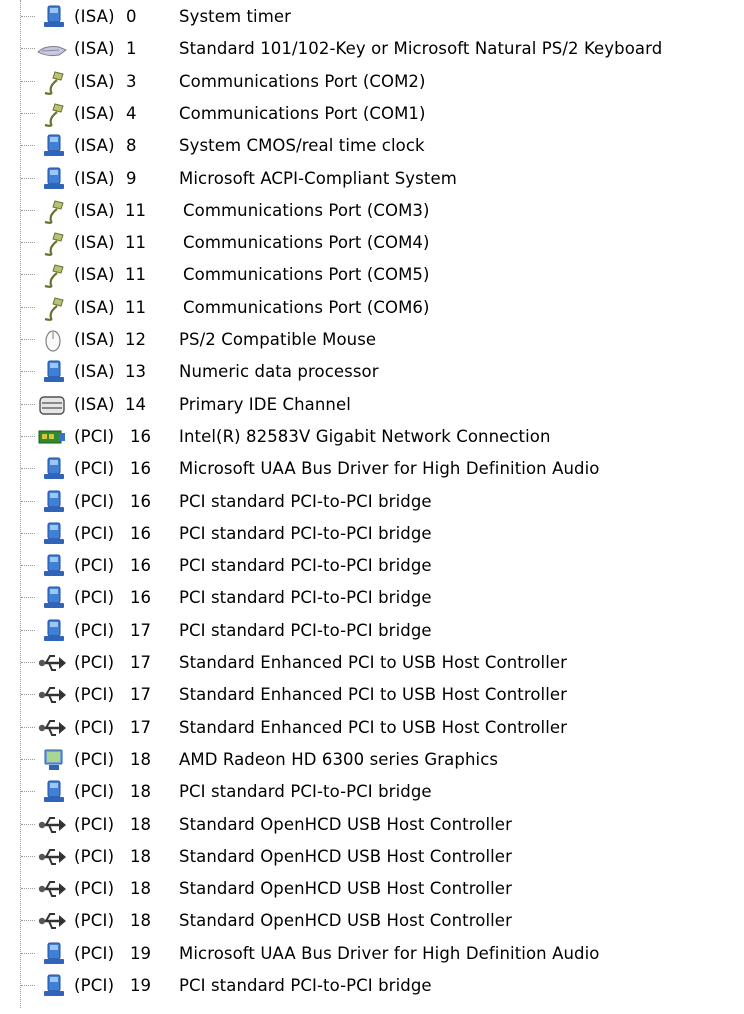 The height and width of the screenshot is (1014, 744). What do you see at coordinates (372, 405) in the screenshot?
I see `irq-list-item: (ISA) 14 Primary IDE Channel` at bounding box center [372, 405].